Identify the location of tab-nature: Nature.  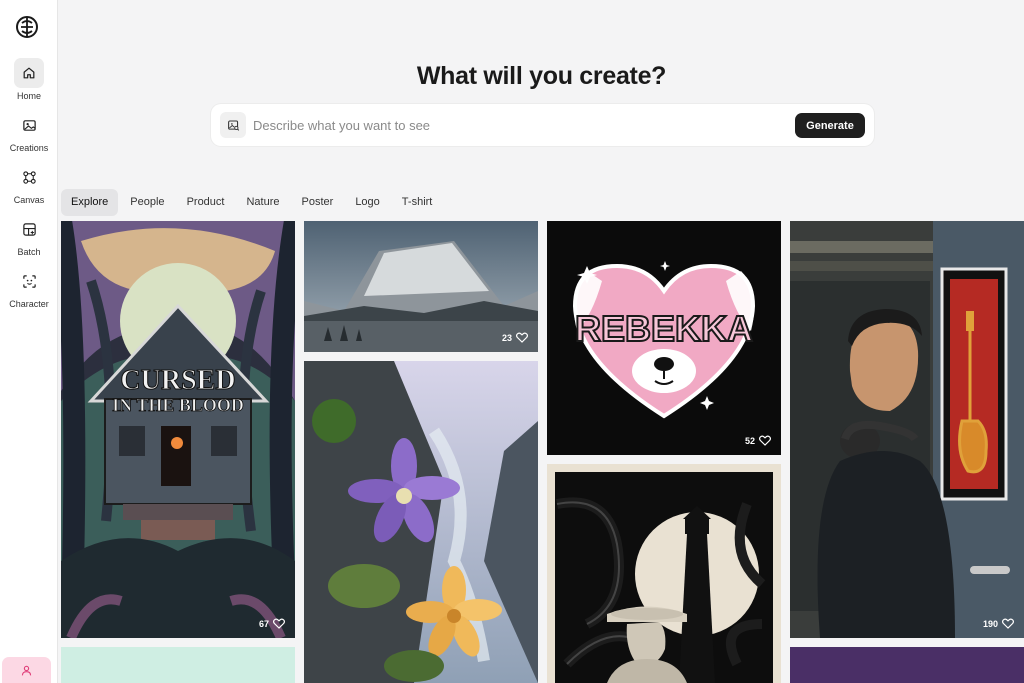
(262, 202).